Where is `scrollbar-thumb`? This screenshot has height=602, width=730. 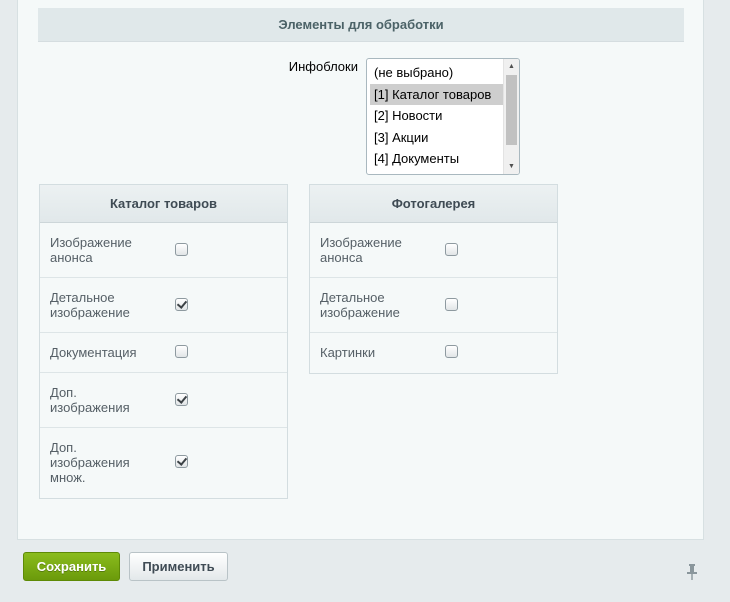
scrollbar-thumb is located at coordinates (511, 110).